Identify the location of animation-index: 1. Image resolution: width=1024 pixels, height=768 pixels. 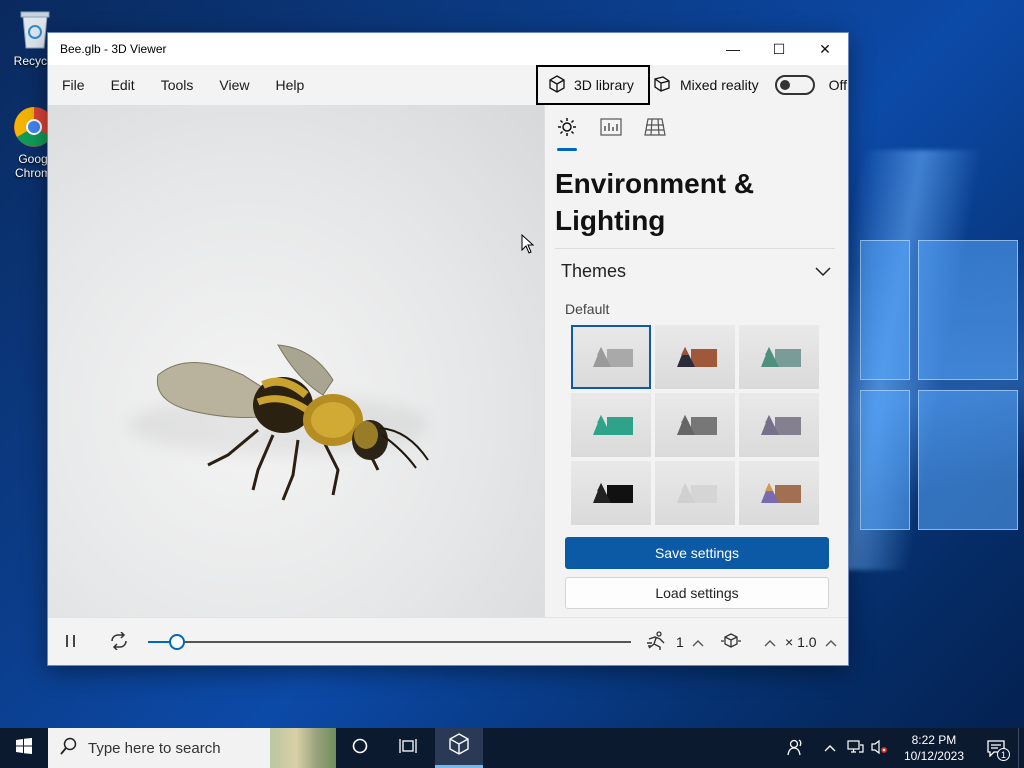
(680, 642).